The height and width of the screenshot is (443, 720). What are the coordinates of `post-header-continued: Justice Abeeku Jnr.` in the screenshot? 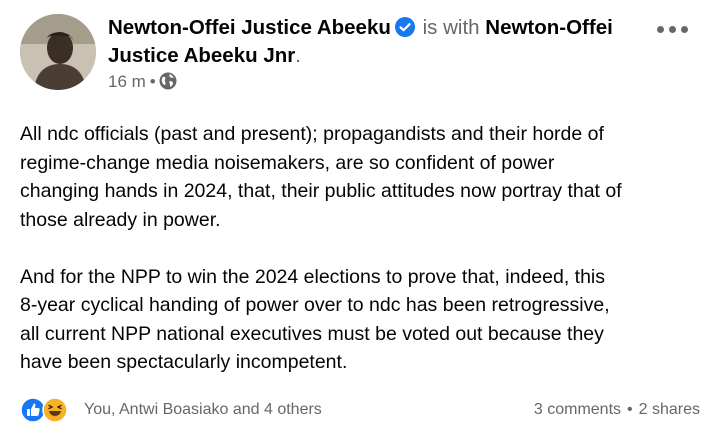 It's located at (204, 55).